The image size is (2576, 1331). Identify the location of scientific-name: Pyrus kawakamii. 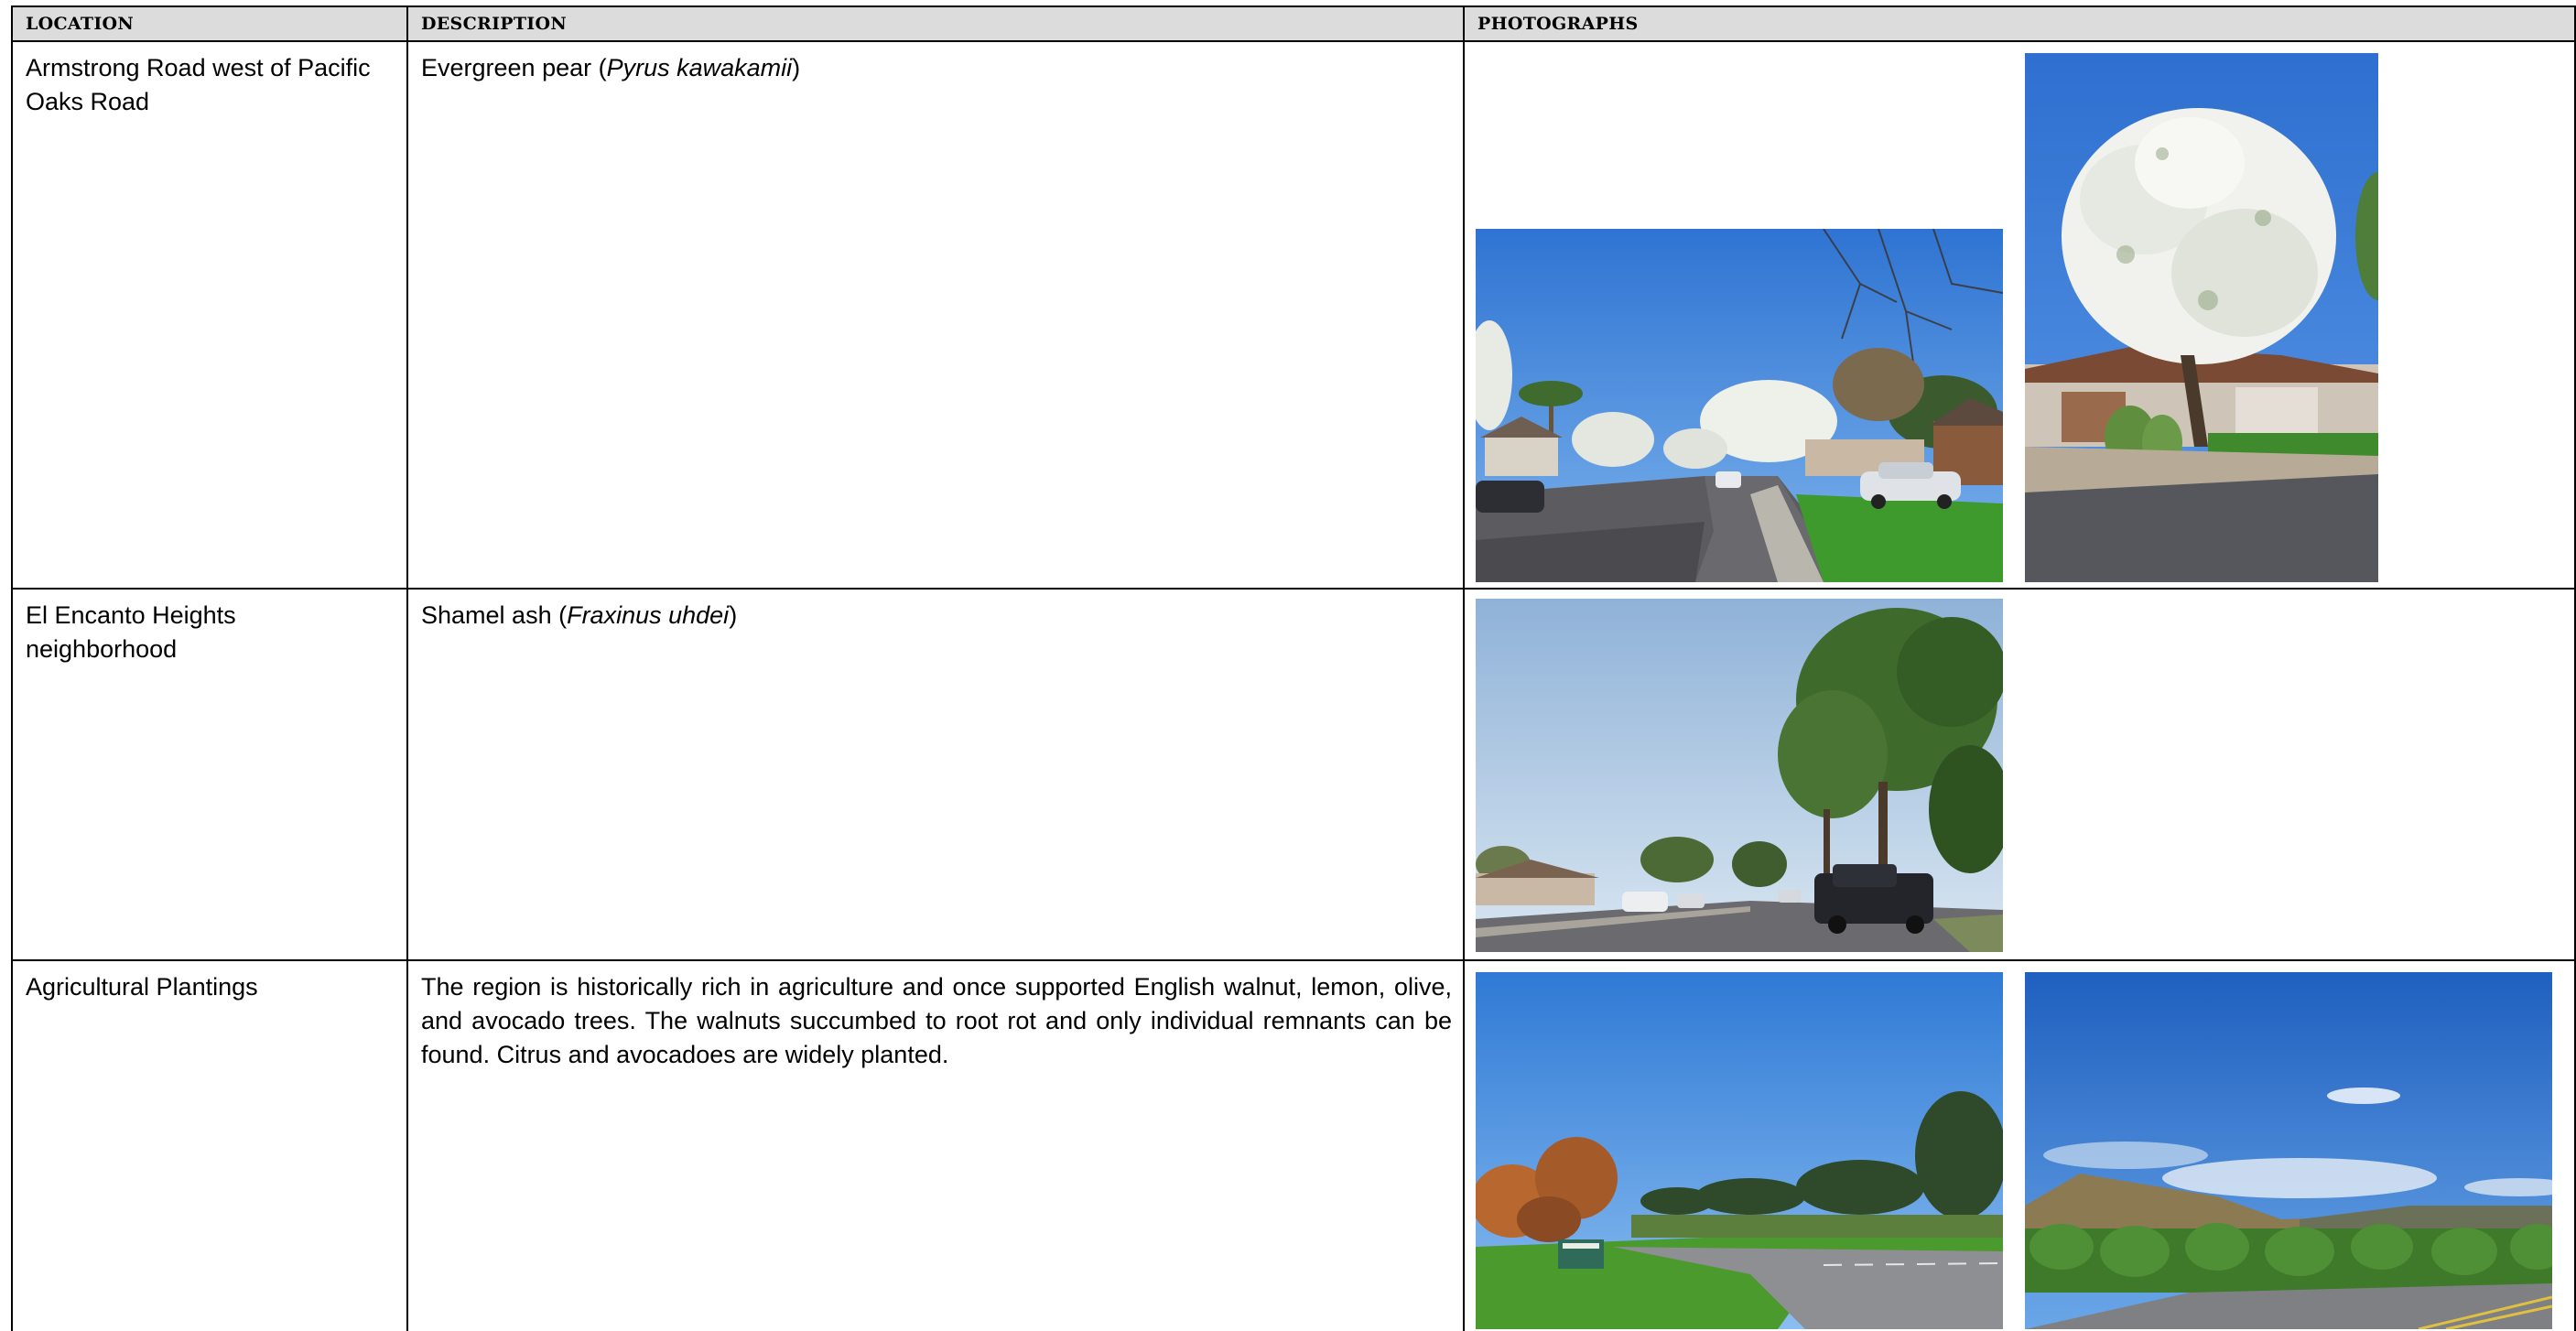
(700, 67).